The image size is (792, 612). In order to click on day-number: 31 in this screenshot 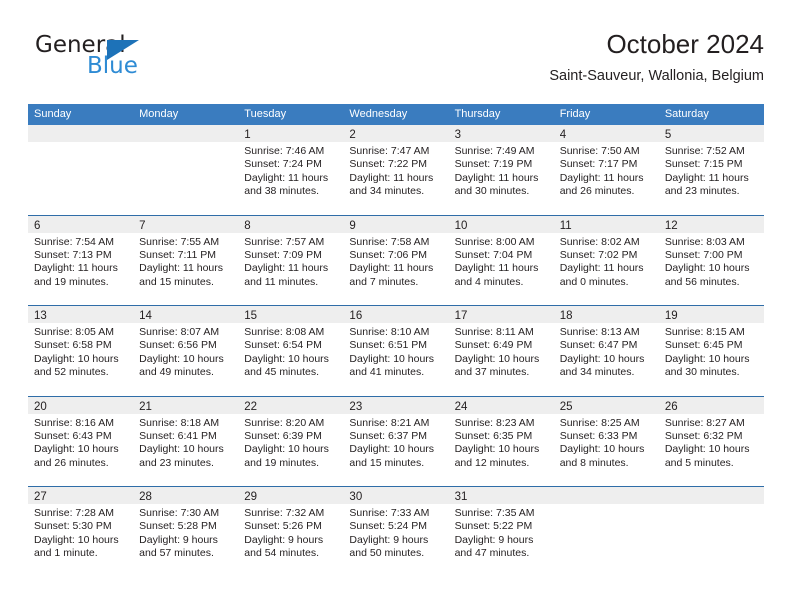, I will do `click(461, 497)`.